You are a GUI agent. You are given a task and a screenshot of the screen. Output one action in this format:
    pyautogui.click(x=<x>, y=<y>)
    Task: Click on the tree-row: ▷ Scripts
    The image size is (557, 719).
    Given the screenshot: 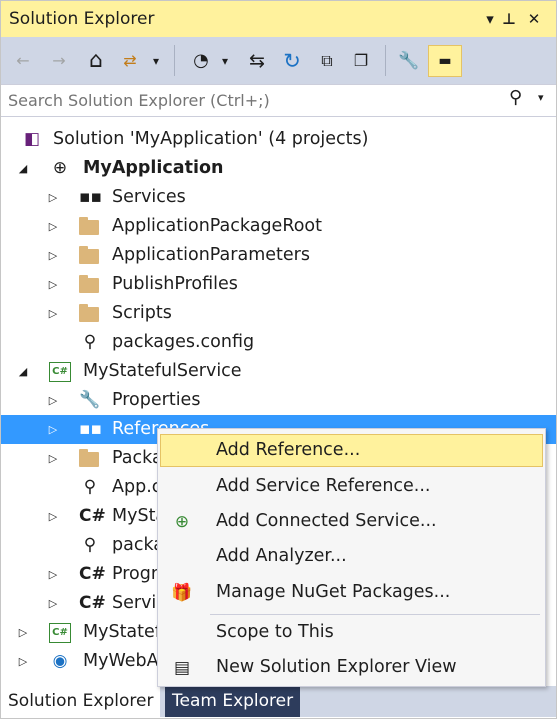 What is the action you would take?
    pyautogui.click(x=278, y=313)
    